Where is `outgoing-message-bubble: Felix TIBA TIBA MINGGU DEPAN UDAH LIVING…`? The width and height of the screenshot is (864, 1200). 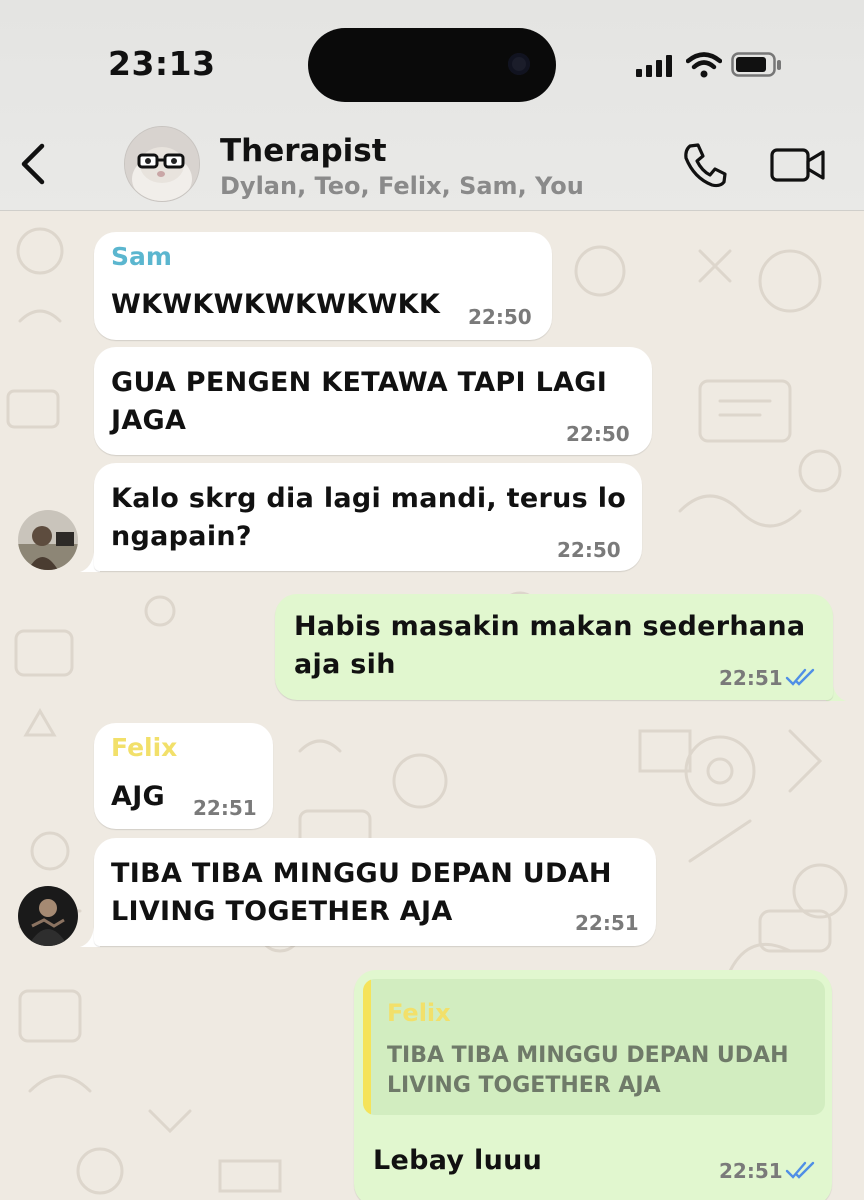 outgoing-message-bubble: Felix TIBA TIBA MINGGU DEPAN UDAH LIVING… is located at coordinates (593, 1085).